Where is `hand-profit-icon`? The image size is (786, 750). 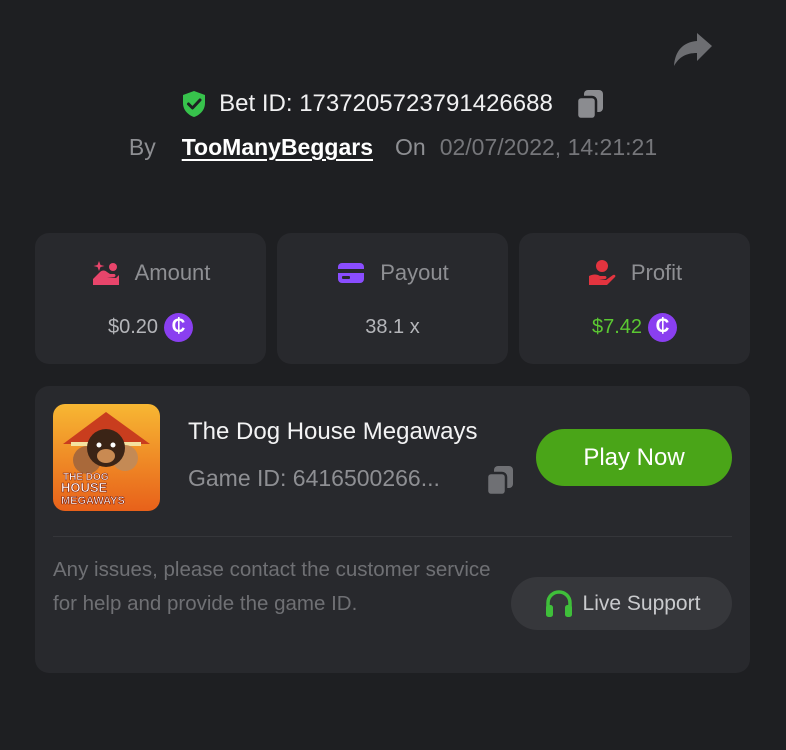 hand-profit-icon is located at coordinates (602, 272).